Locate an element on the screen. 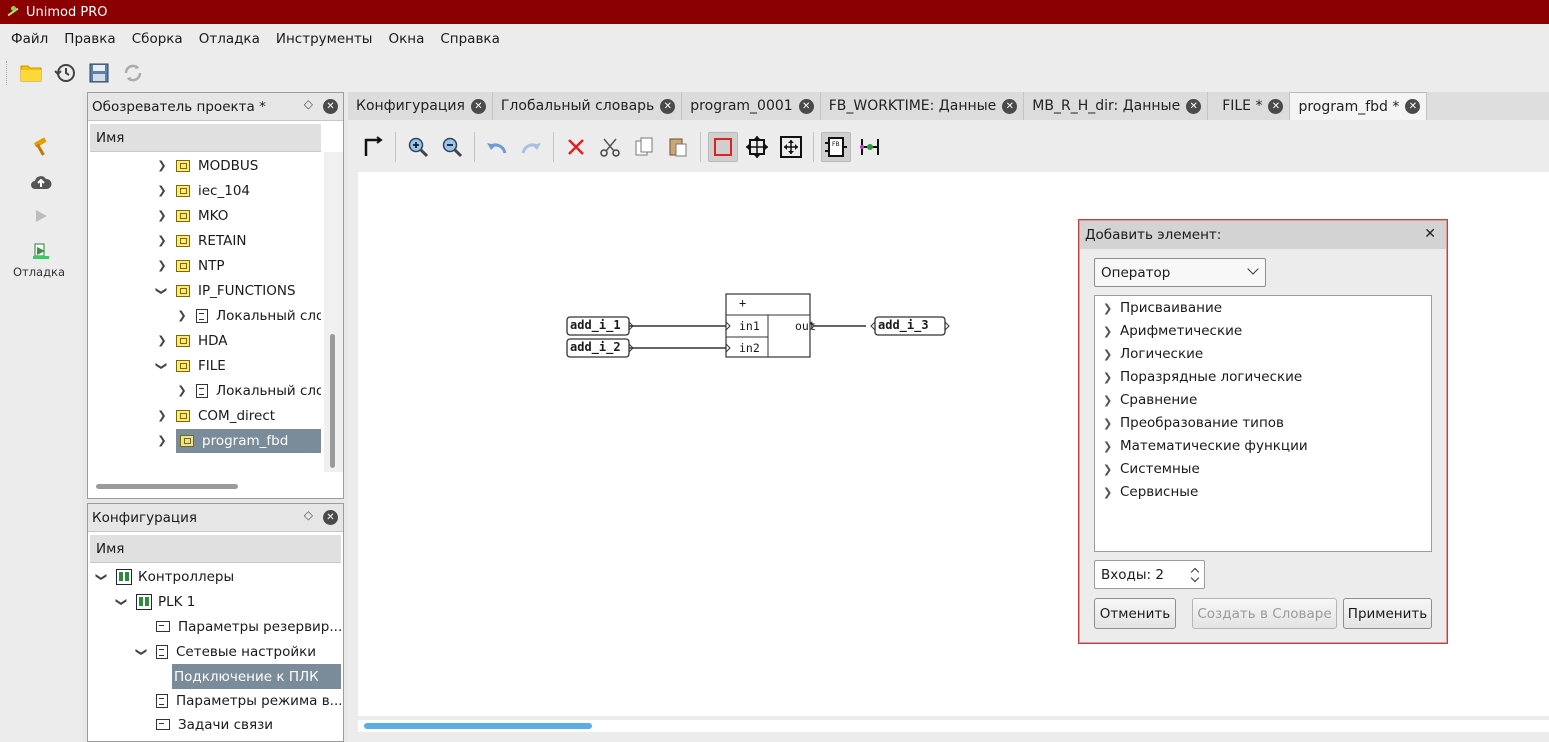 The width and height of the screenshot is (1549, 742). category-item: ❯ Системные is located at coordinates (1151, 469).